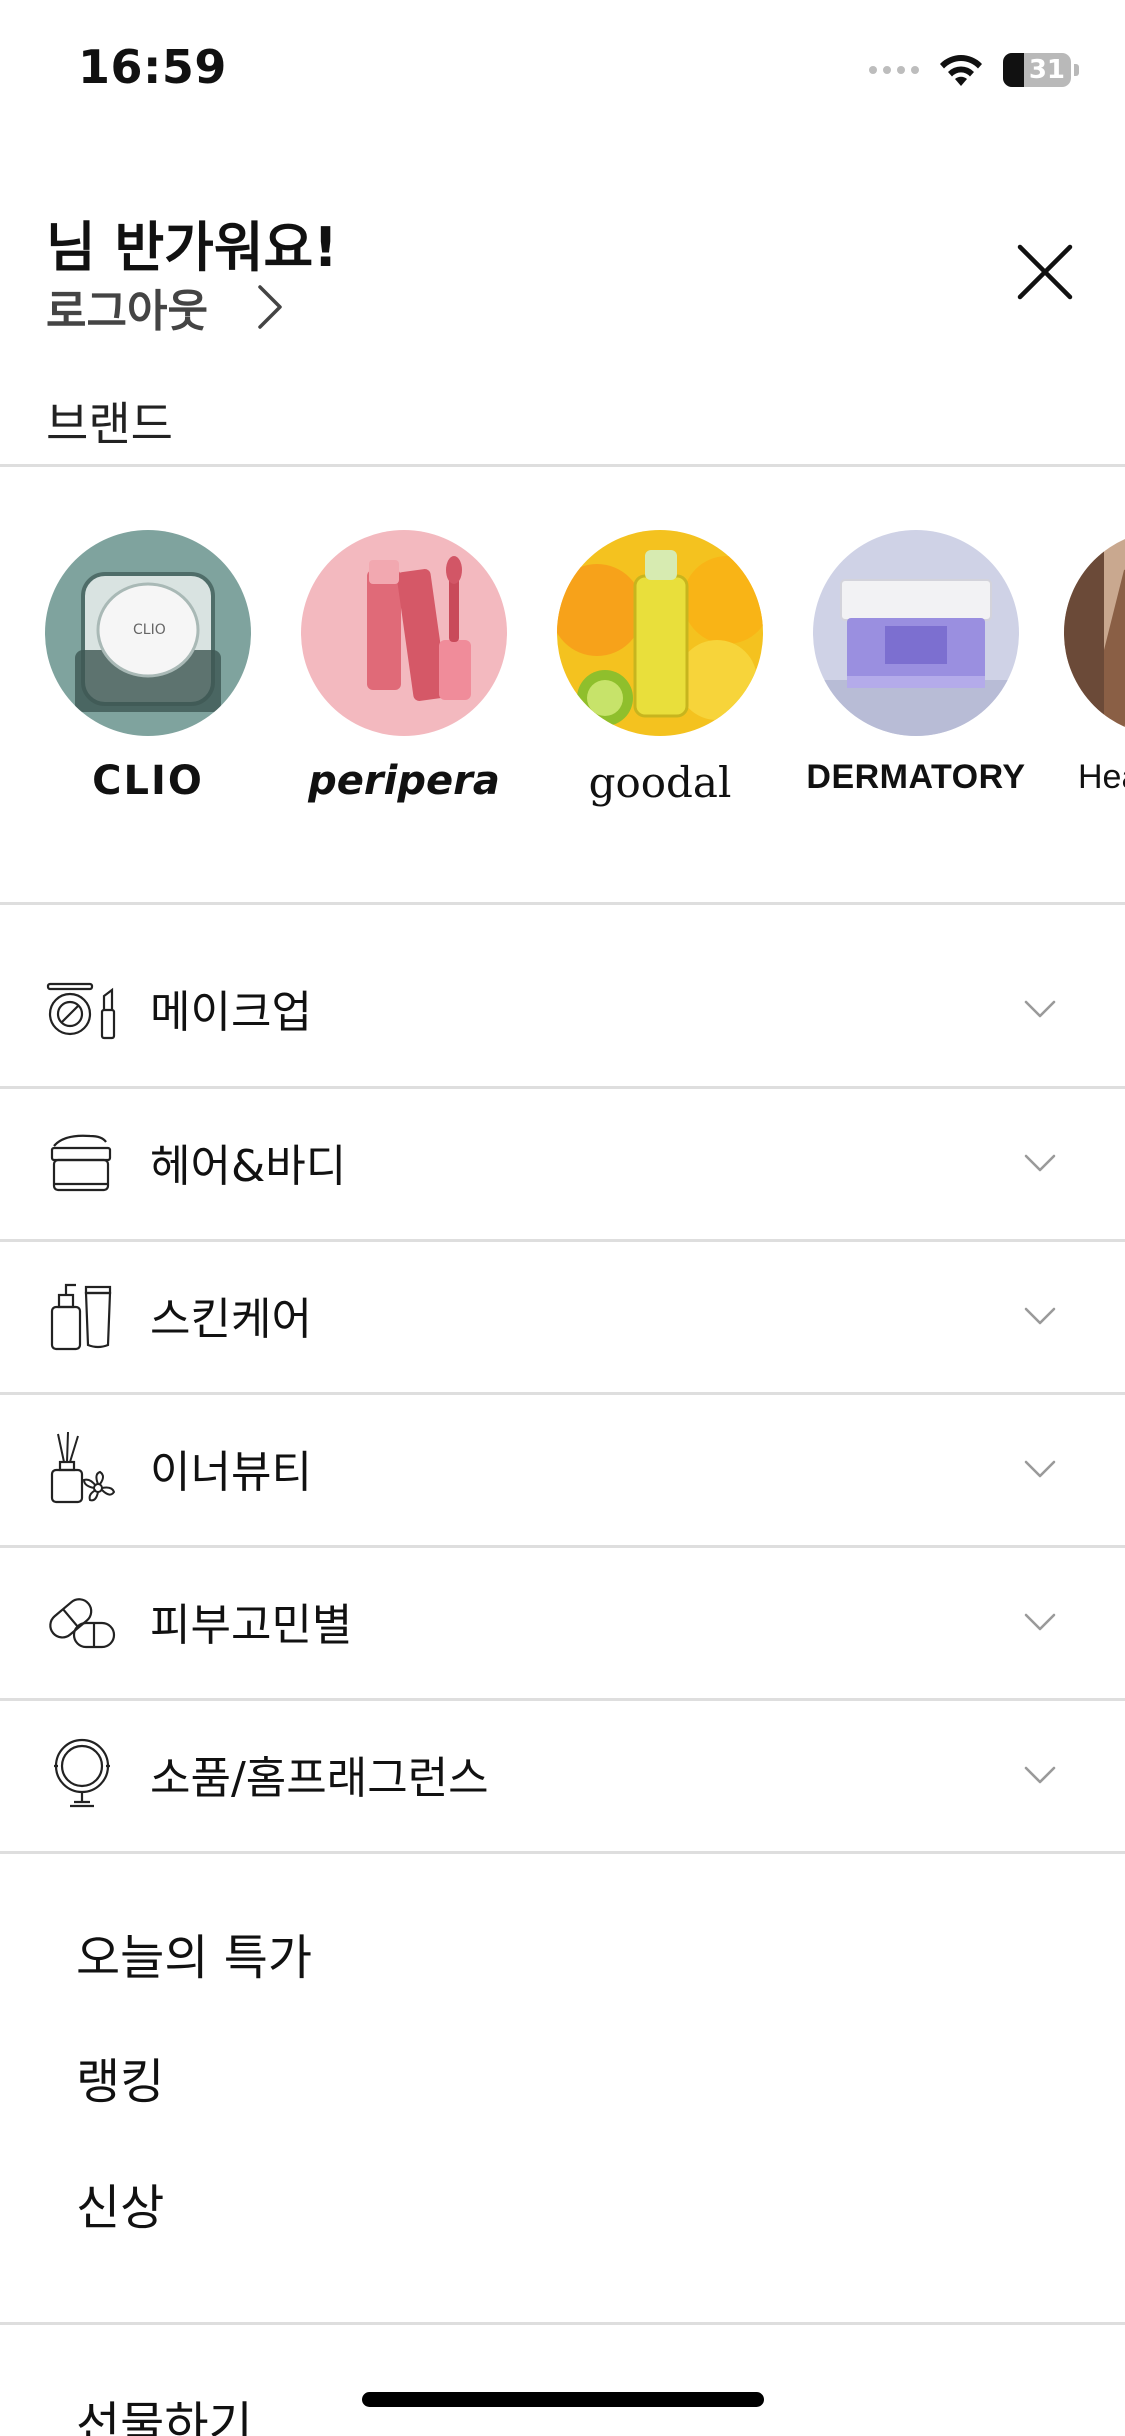  Describe the element at coordinates (251, 1625) in the screenshot. I see `category-label: 피부고민별` at that location.